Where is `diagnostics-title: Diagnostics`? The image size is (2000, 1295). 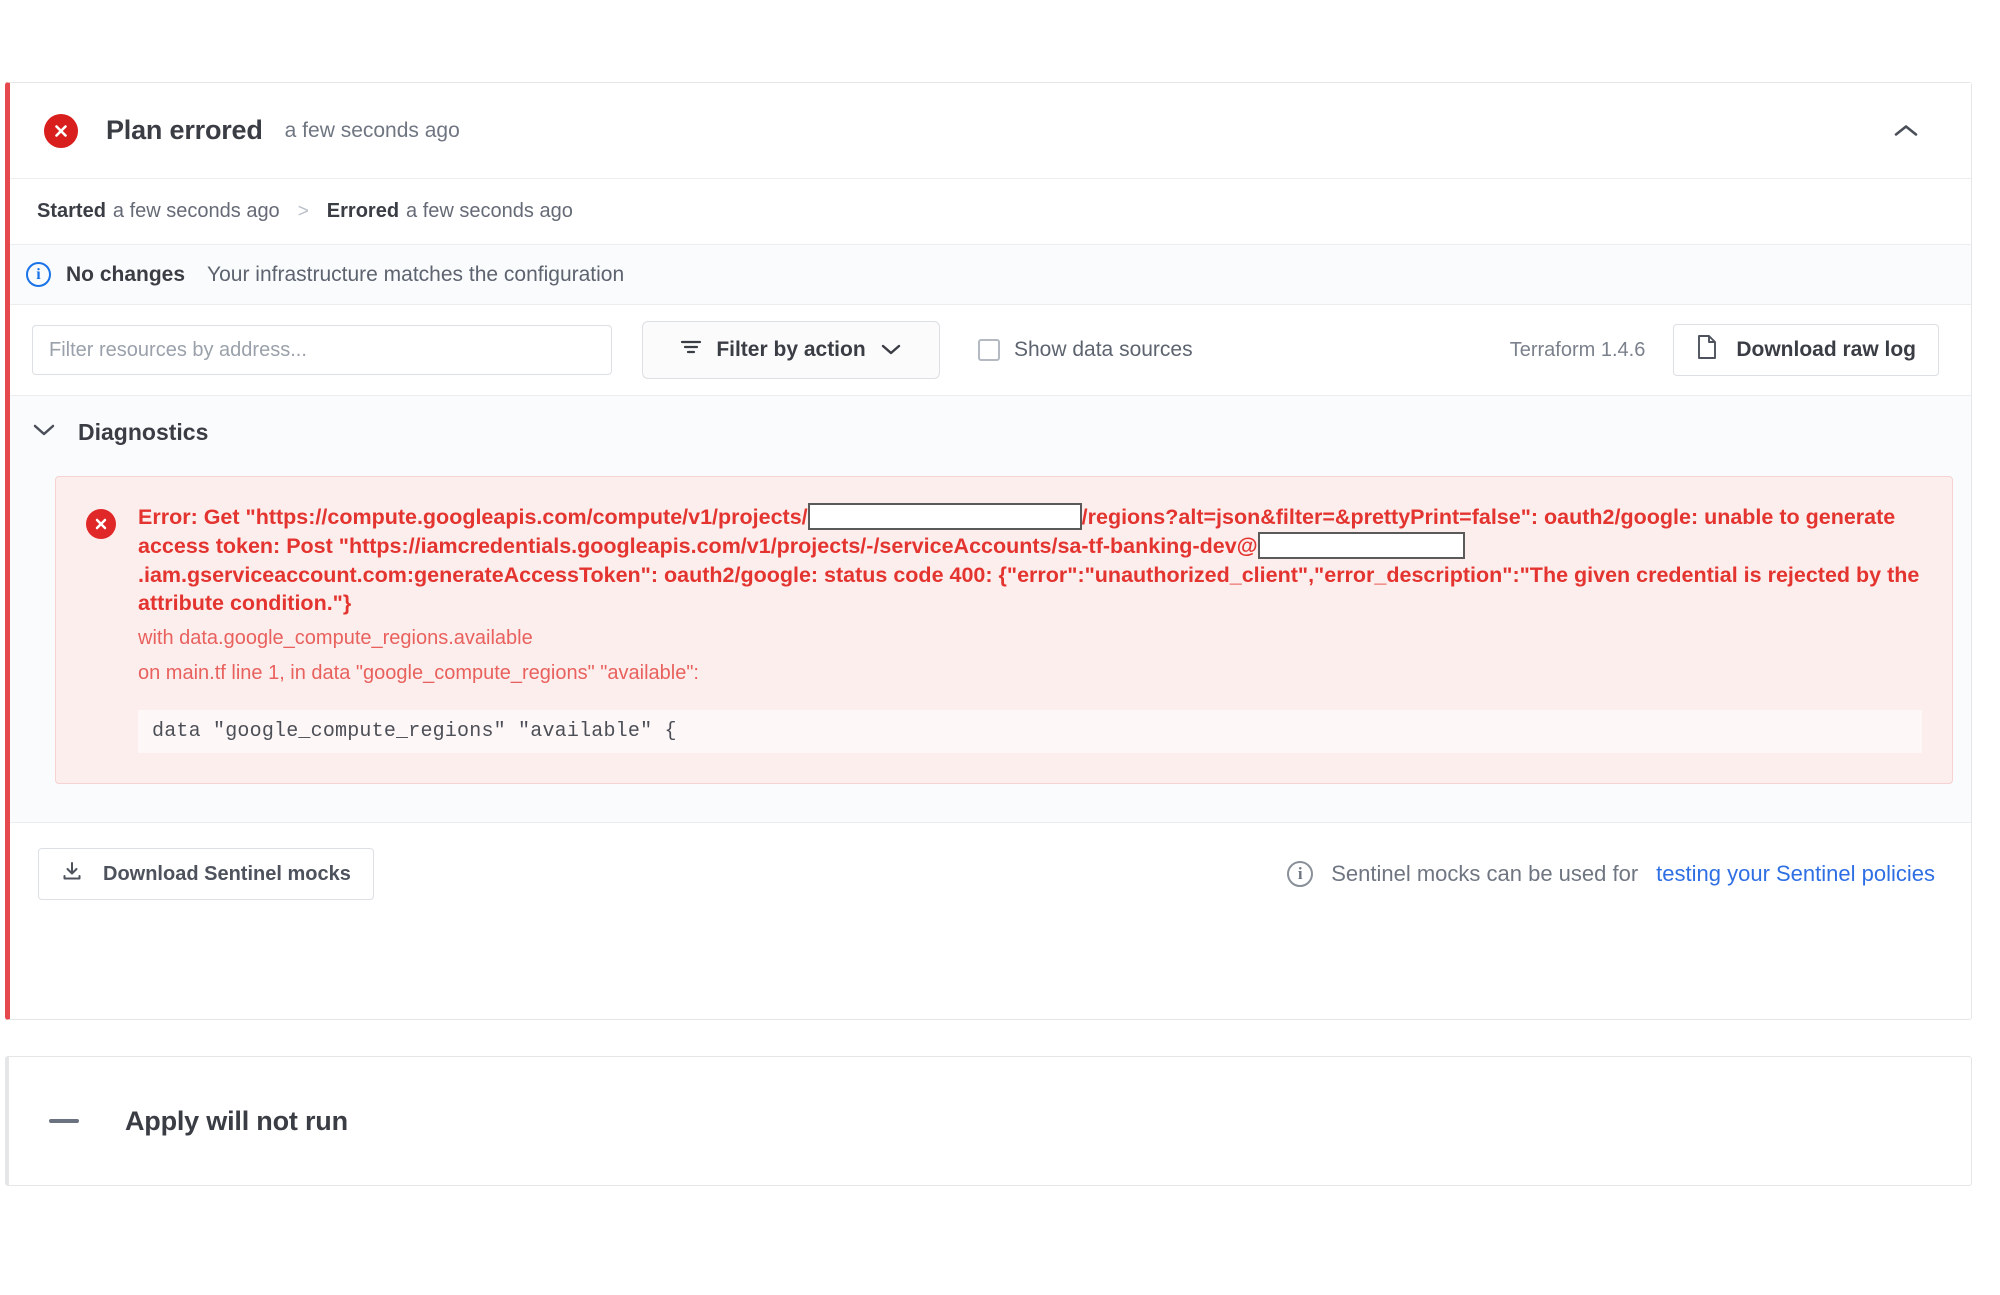
diagnostics-title: Diagnostics is located at coordinates (143, 431).